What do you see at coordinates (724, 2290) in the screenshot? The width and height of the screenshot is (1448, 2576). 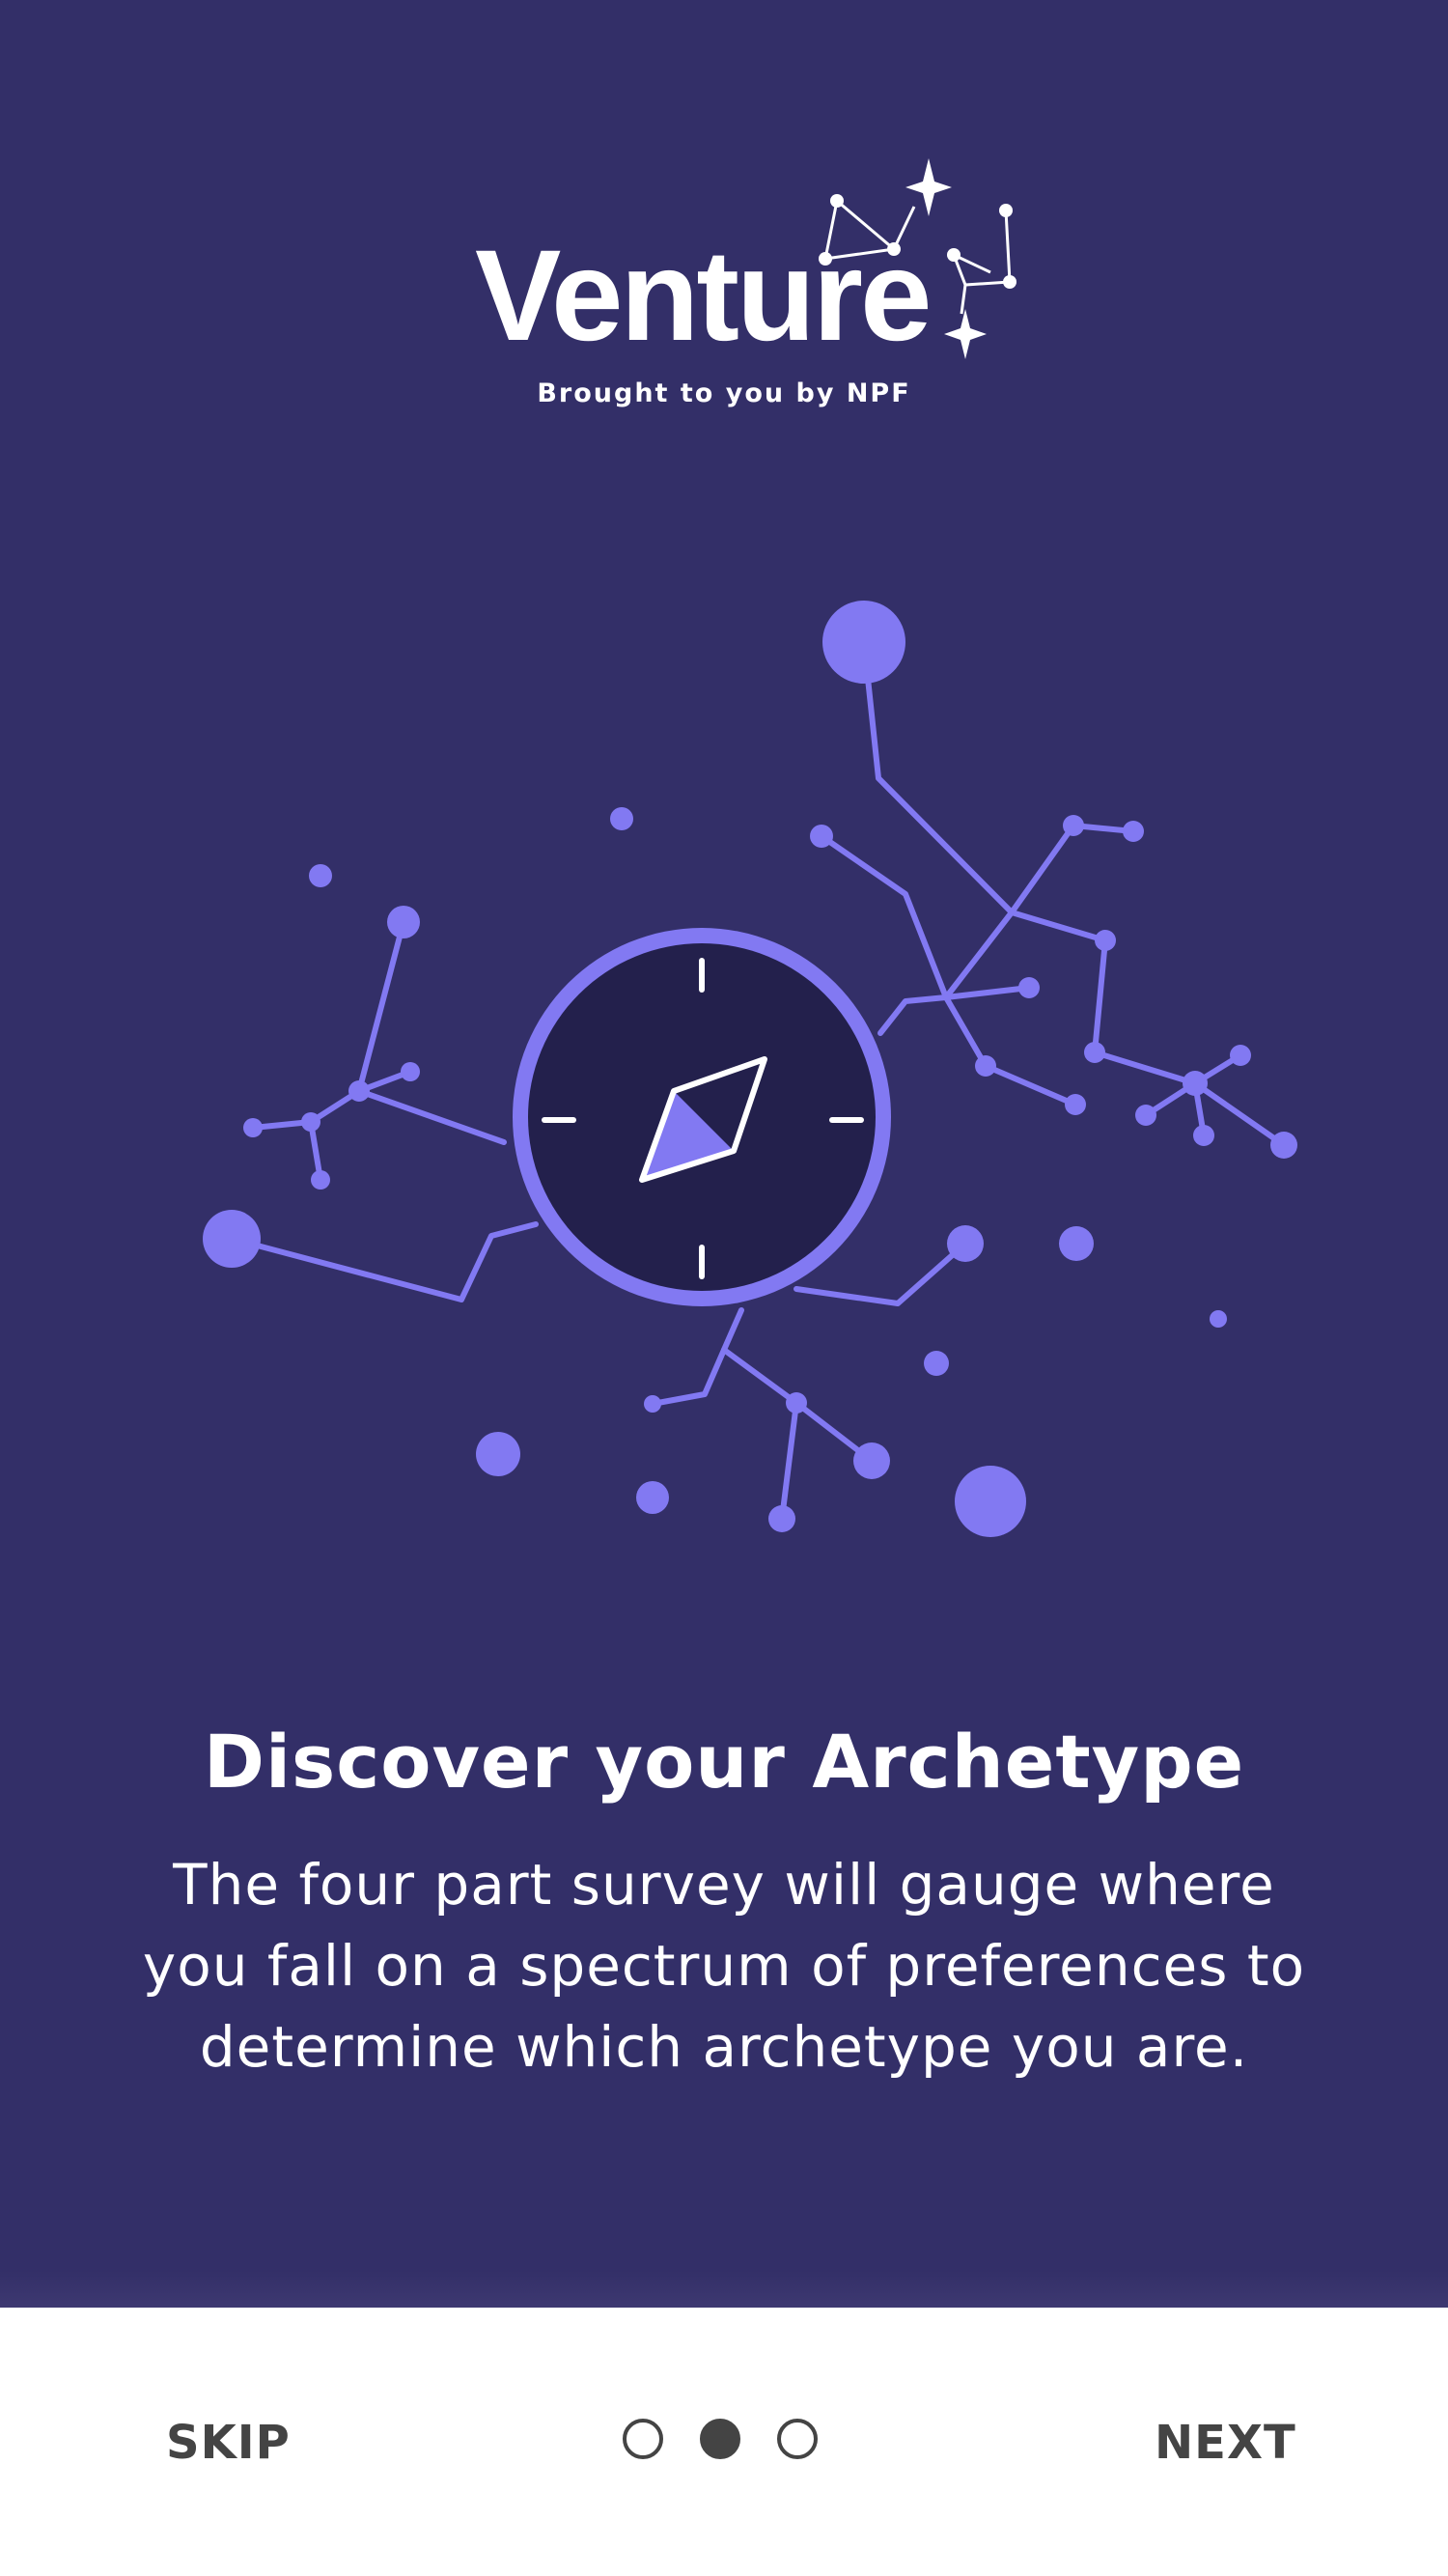 I see `hero-divider-shadow` at bounding box center [724, 2290].